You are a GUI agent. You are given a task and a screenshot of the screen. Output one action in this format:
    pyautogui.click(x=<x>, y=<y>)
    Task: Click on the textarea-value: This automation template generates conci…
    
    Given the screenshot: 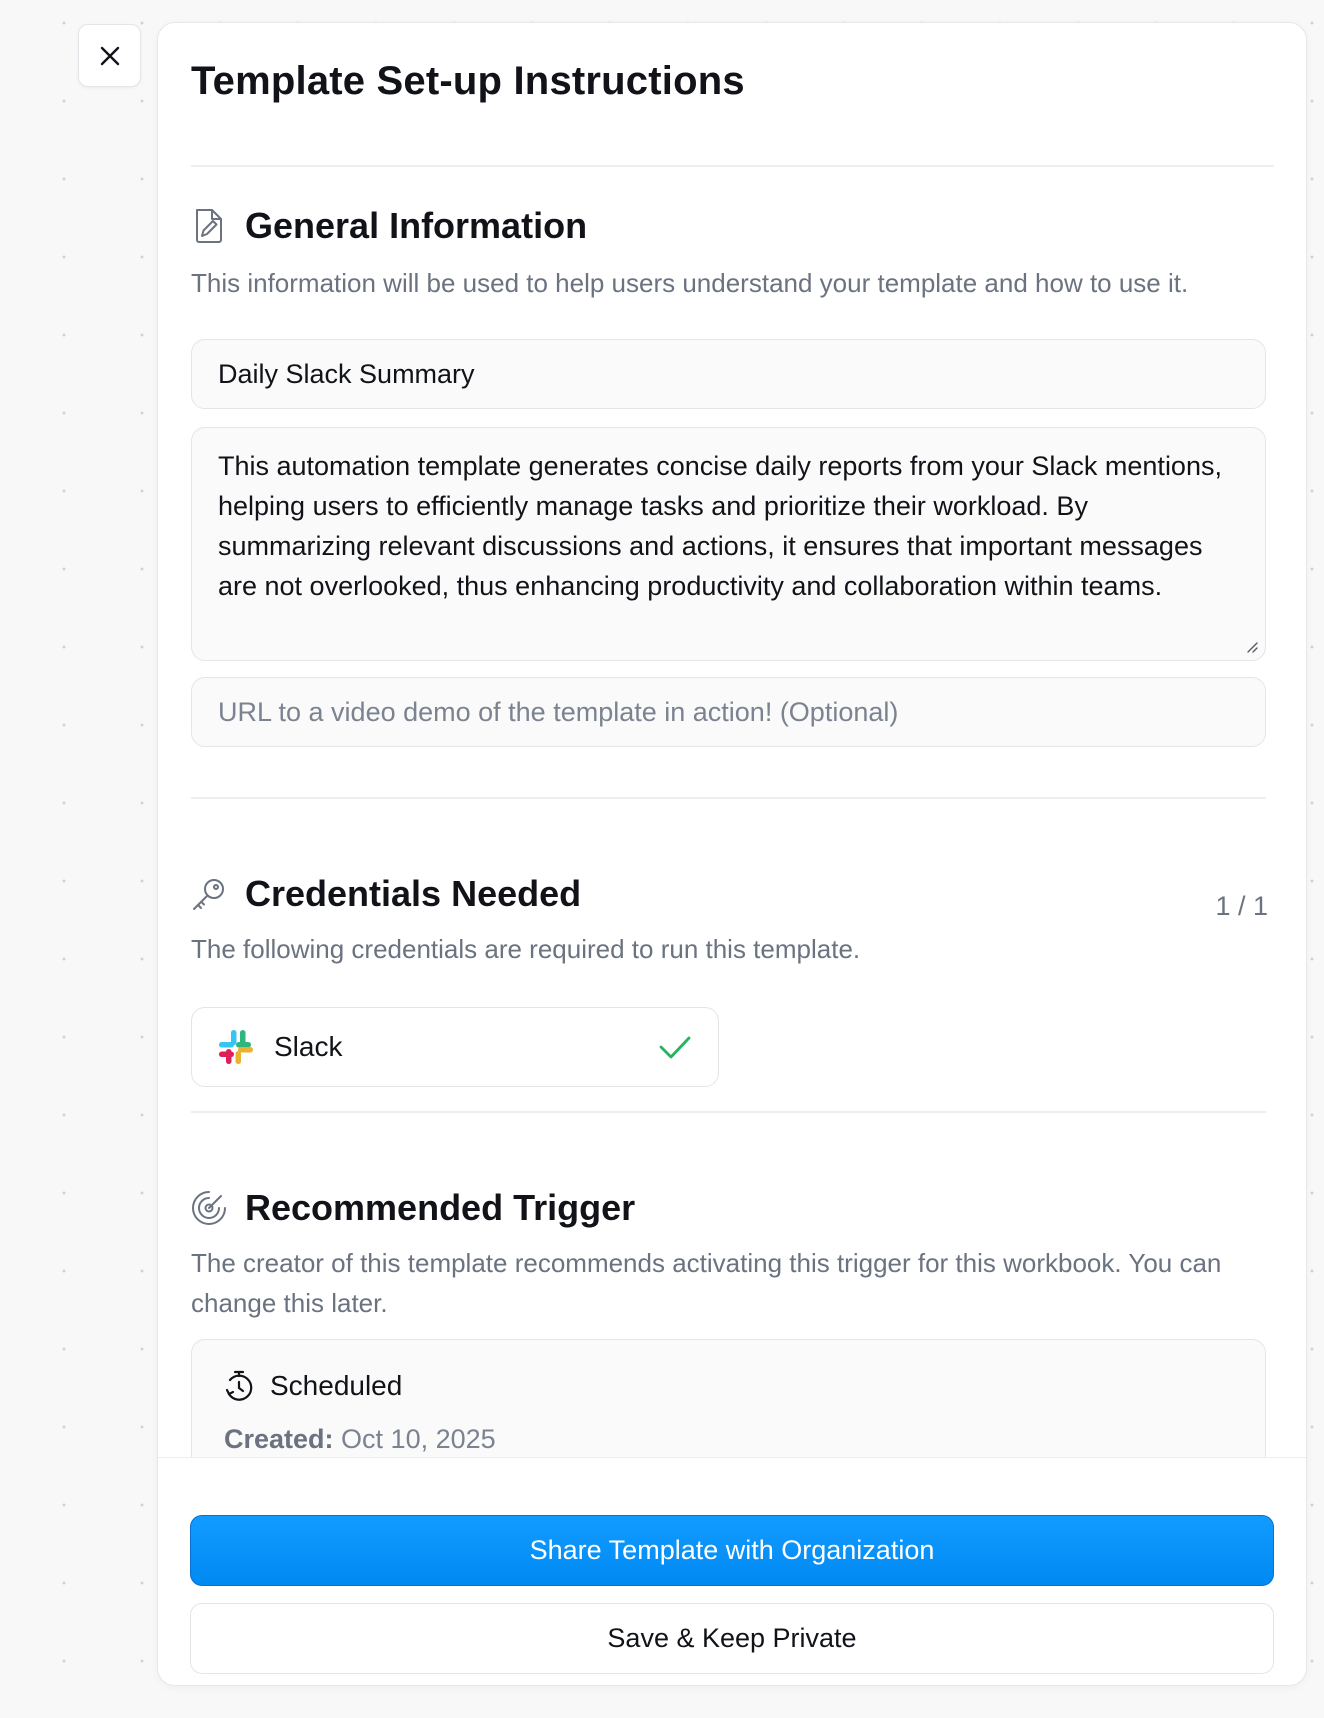 What is the action you would take?
    pyautogui.click(x=720, y=526)
    